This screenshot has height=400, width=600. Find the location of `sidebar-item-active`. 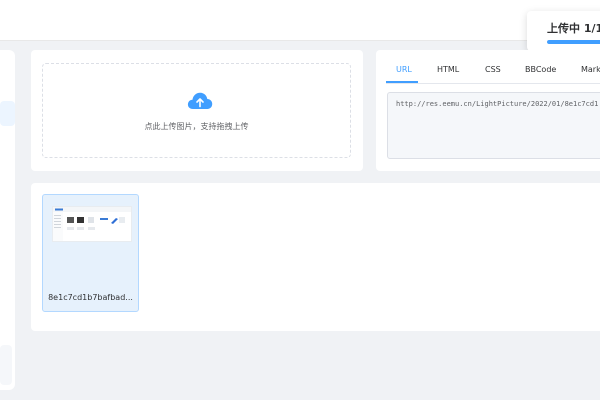

sidebar-item-active is located at coordinates (7, 113).